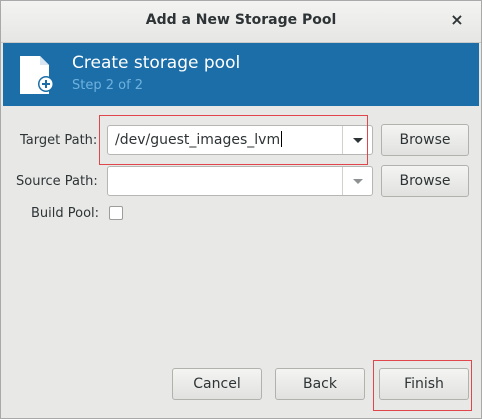 The image size is (482, 419). What do you see at coordinates (198, 140) in the screenshot?
I see `target-path-value: /dev/guest_images_lvm` at bounding box center [198, 140].